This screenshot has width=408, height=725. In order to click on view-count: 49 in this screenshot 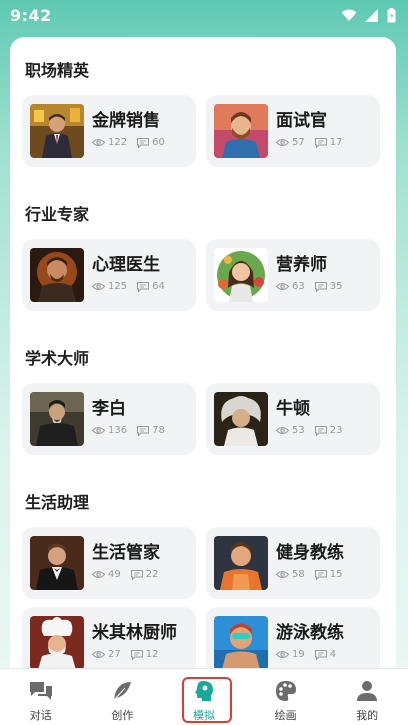, I will do `click(114, 574)`.